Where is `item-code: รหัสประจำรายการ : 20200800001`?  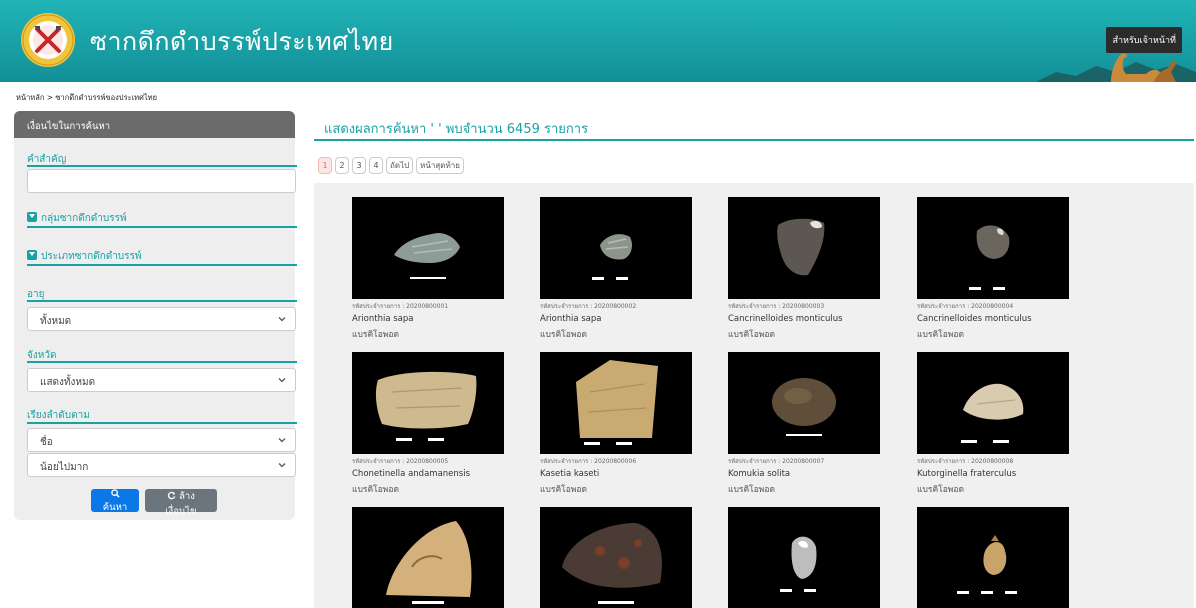 item-code: รหัสประจำรายการ : 20200800001 is located at coordinates (400, 306).